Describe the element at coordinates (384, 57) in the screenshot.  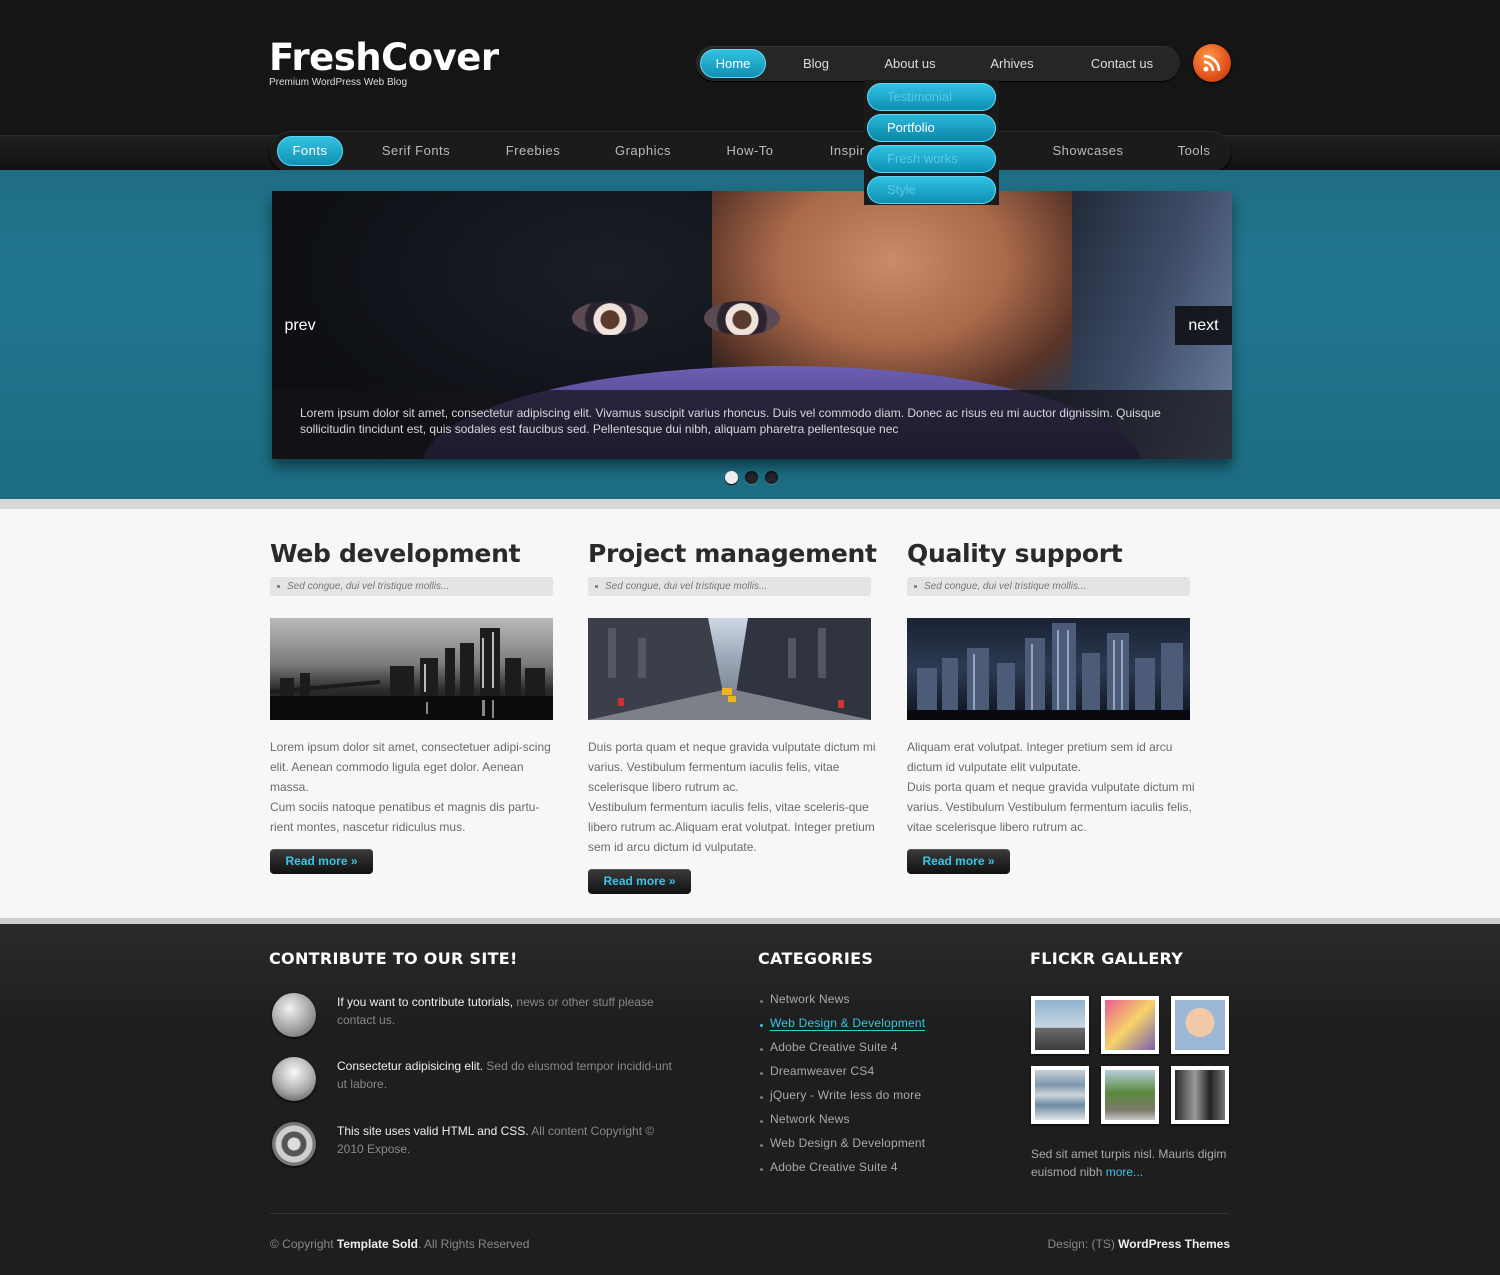
I see `site-logo: FreshCover` at that location.